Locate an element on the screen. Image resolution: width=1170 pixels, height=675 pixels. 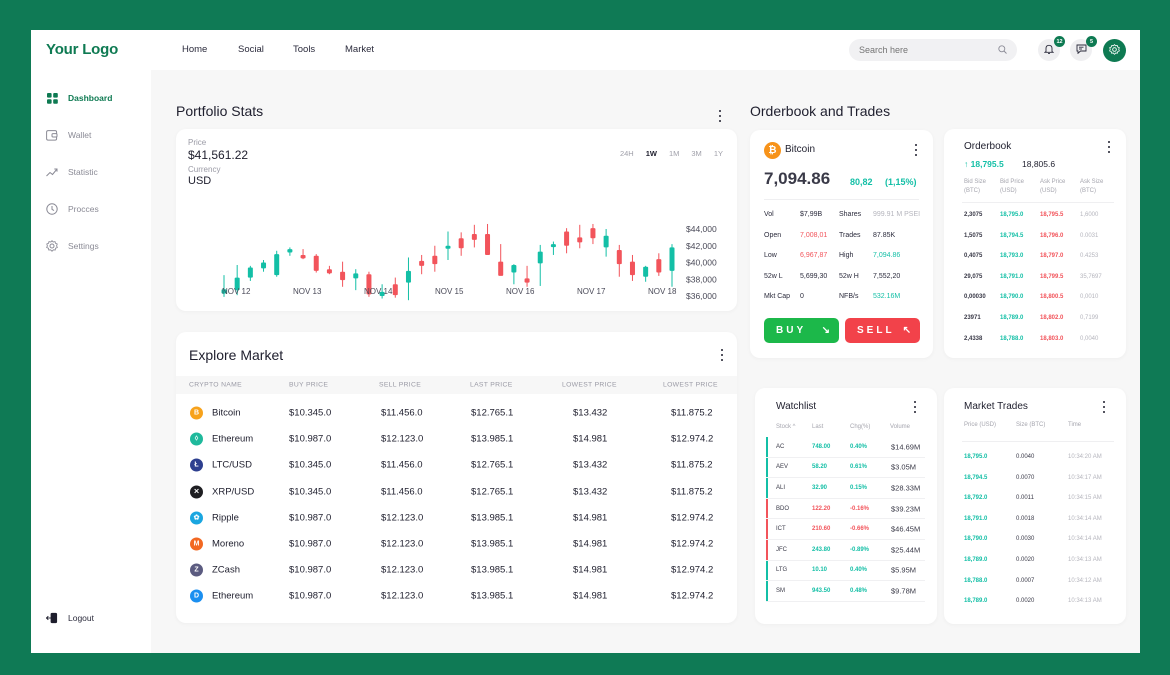
col-lowest-price-2: LOWEST PRICE is located at coordinates (690, 385).